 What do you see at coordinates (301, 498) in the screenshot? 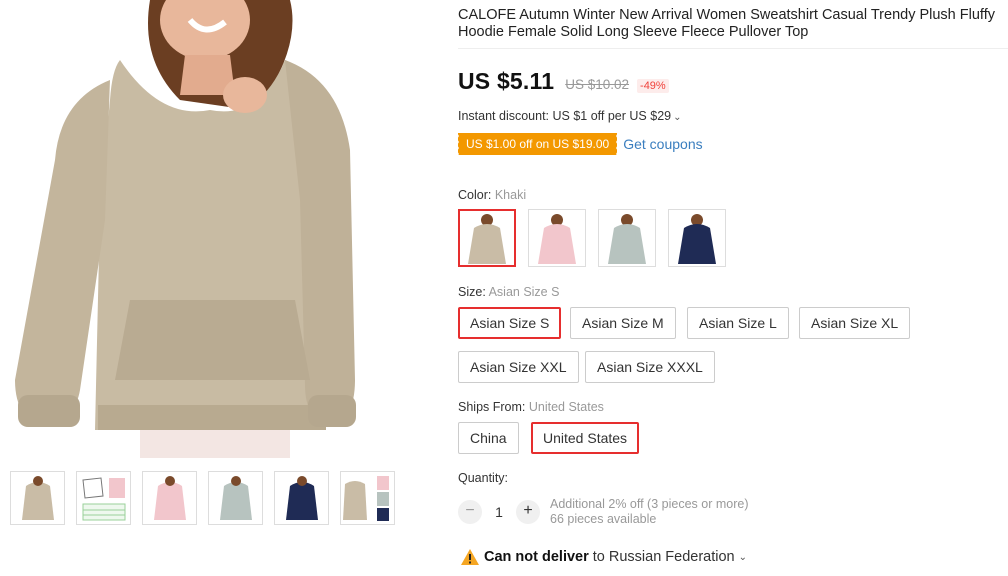
I see `thumbnail-navy` at bounding box center [301, 498].